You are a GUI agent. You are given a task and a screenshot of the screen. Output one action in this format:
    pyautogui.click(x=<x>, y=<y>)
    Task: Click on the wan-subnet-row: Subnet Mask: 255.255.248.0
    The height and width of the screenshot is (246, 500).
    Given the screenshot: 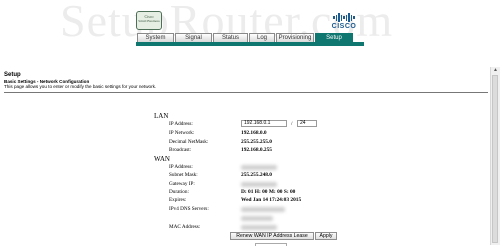 What is the action you would take?
    pyautogui.click(x=319, y=176)
    